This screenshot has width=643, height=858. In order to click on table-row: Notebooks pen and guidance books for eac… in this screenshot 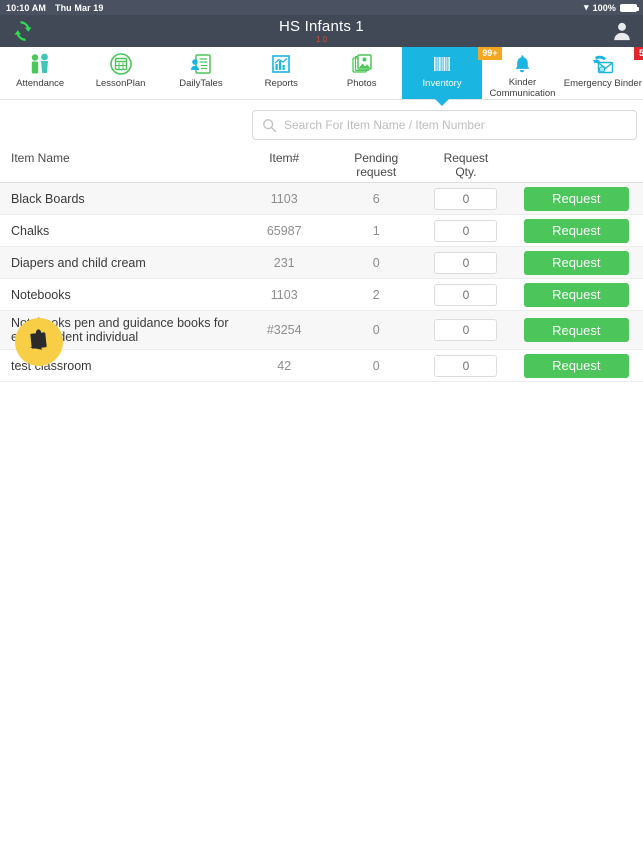, I will do `click(321, 330)`.